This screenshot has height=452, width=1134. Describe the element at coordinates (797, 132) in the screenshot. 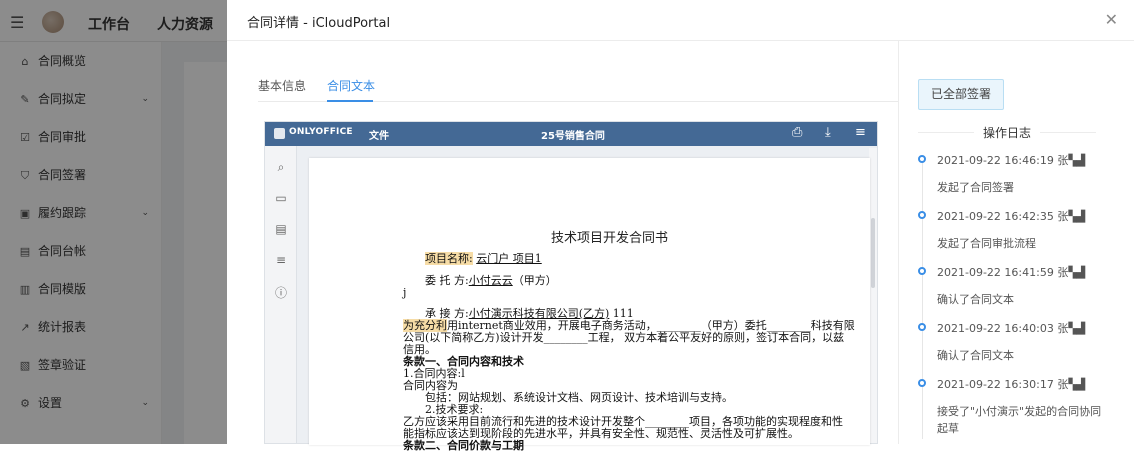

I see `print-icon: ⎙` at that location.